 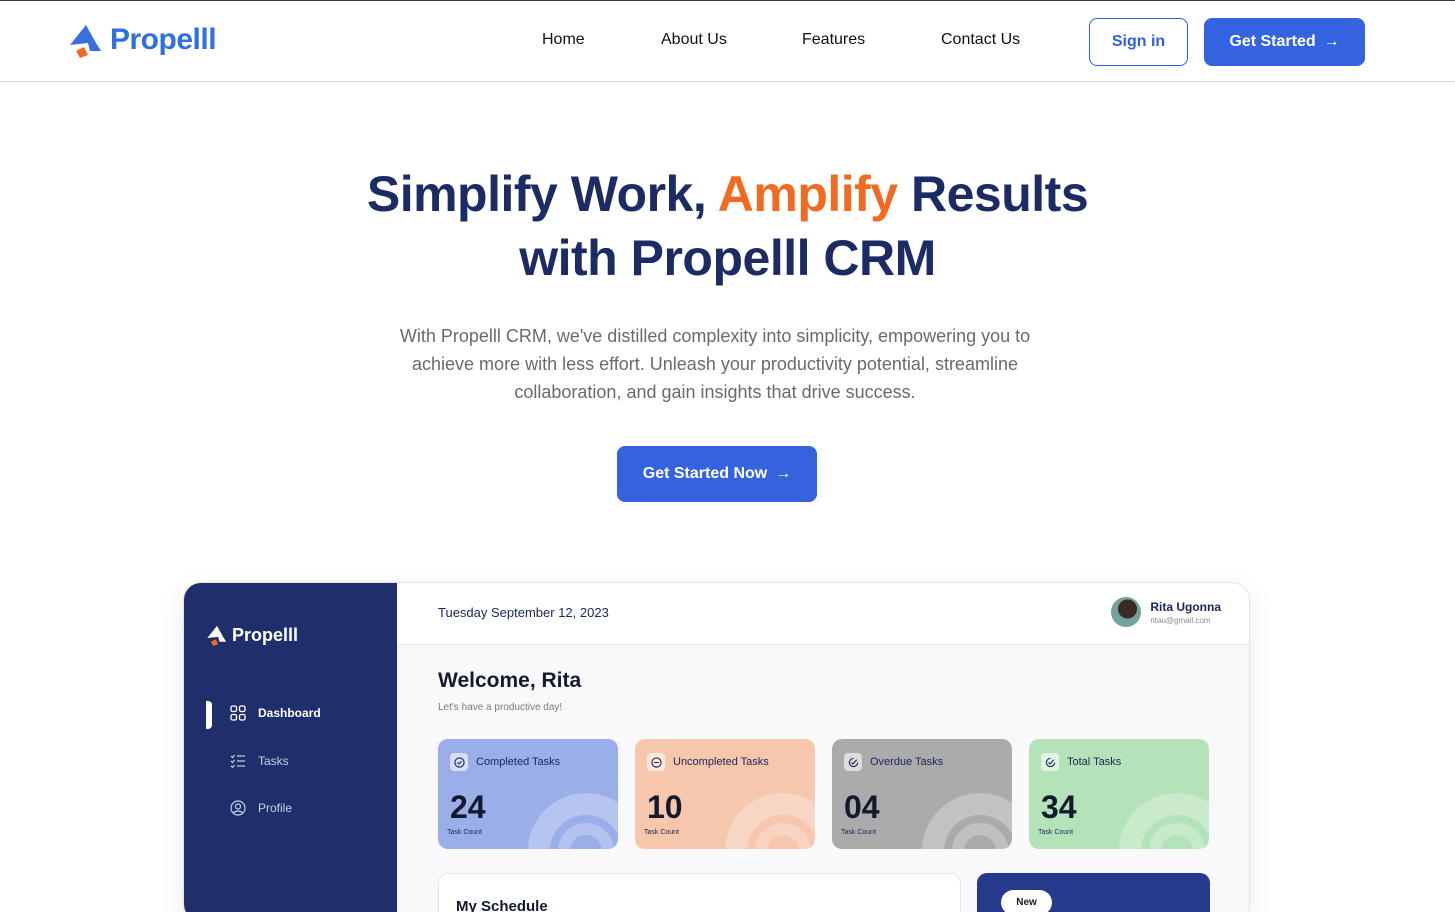 What do you see at coordinates (862, 807) in the screenshot?
I see `card-value: 04` at bounding box center [862, 807].